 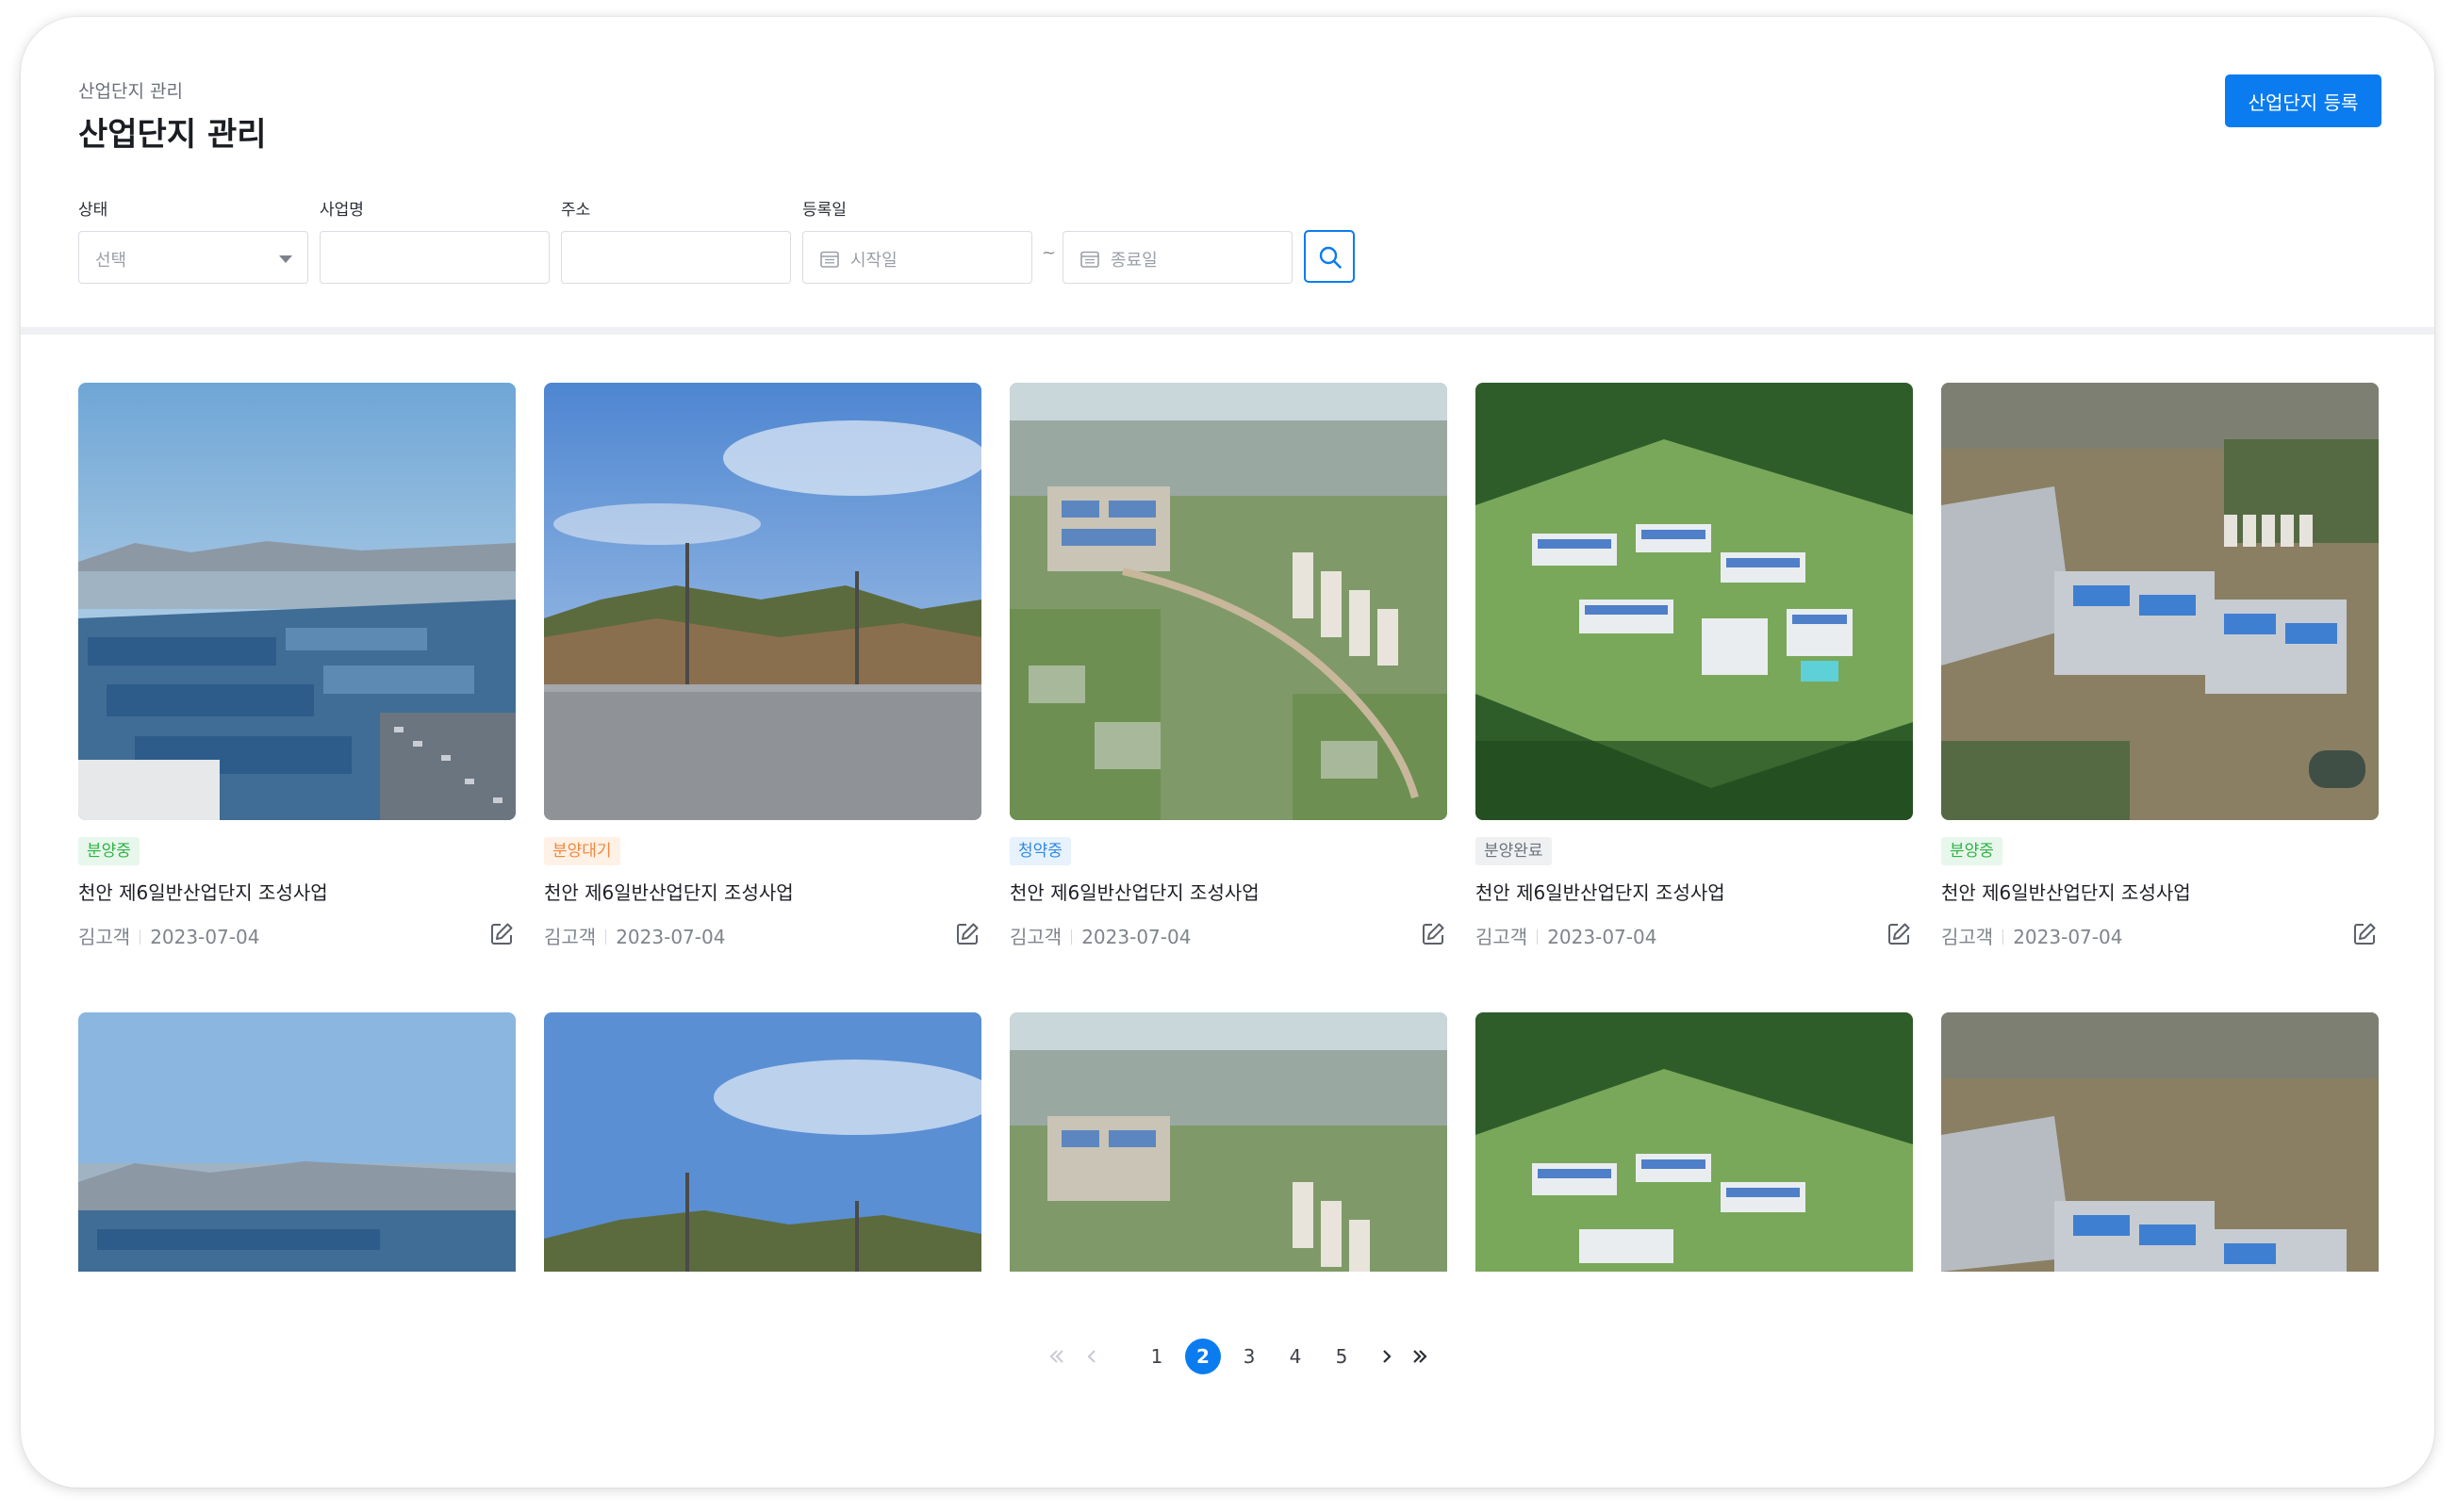 What do you see at coordinates (1203, 1357) in the screenshot?
I see `page-2-button: 2` at bounding box center [1203, 1357].